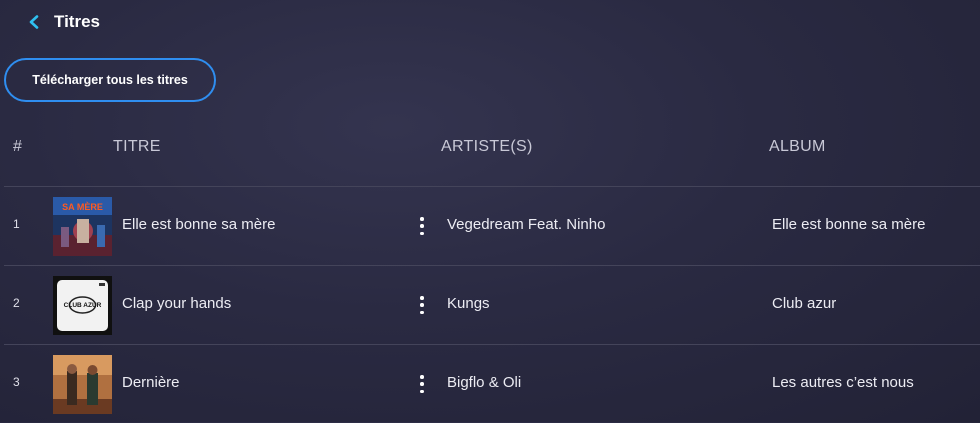 The height and width of the screenshot is (423, 980). I want to click on svg-text: SA MÈRE, so click(82, 207).